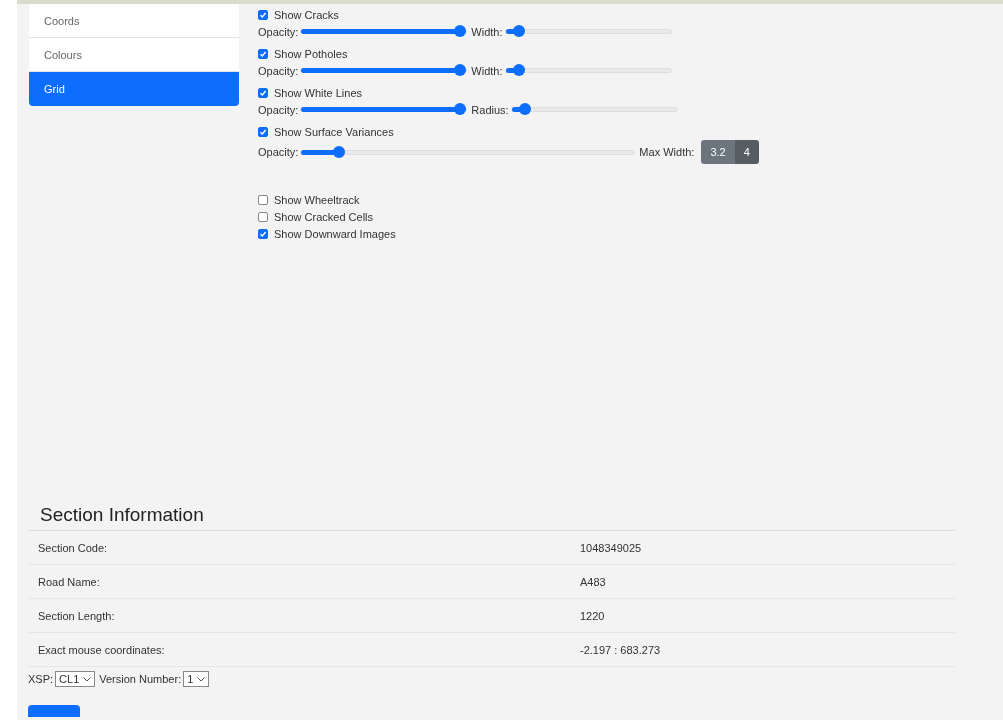 The width and height of the screenshot is (1003, 720). I want to click on max-width-option: 4, so click(746, 152).